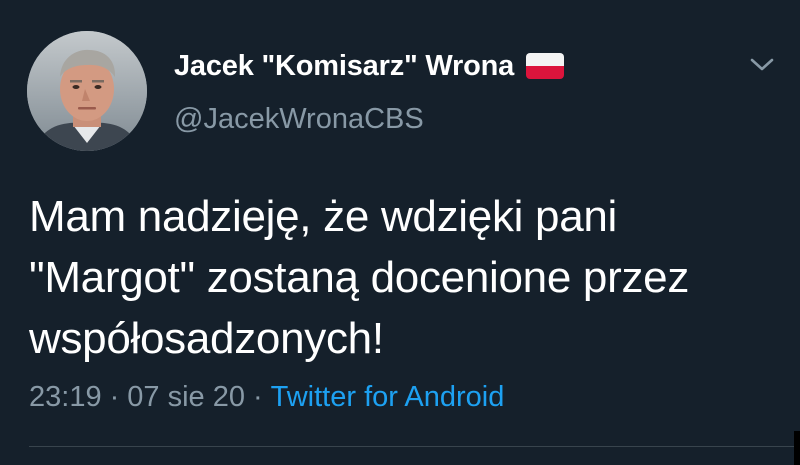 The width and height of the screenshot is (800, 465). I want to click on tweet-text-line: współosadzonych!, so click(206, 338).